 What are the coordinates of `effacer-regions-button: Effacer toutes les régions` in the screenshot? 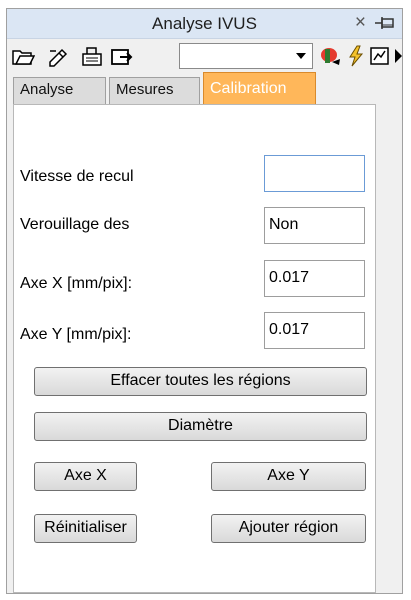 It's located at (200, 381).